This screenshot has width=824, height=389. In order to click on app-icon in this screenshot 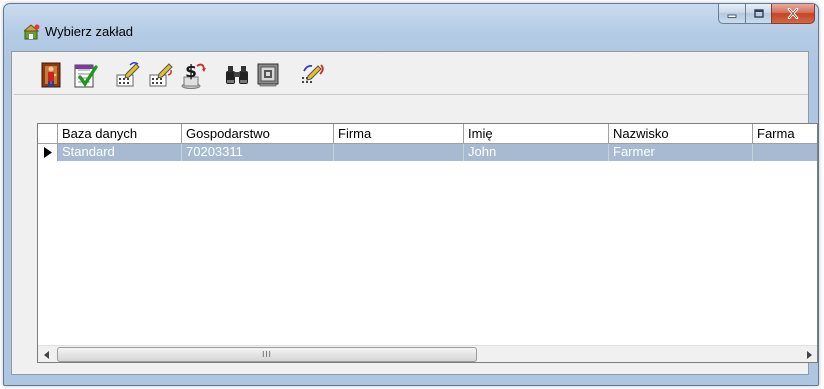, I will do `click(31, 33)`.